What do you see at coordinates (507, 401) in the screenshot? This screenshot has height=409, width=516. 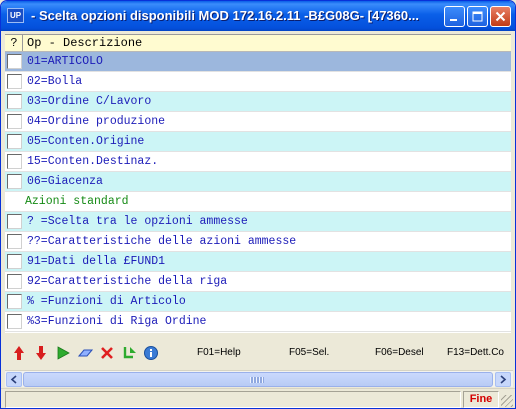 I see `resize-grip-icon` at bounding box center [507, 401].